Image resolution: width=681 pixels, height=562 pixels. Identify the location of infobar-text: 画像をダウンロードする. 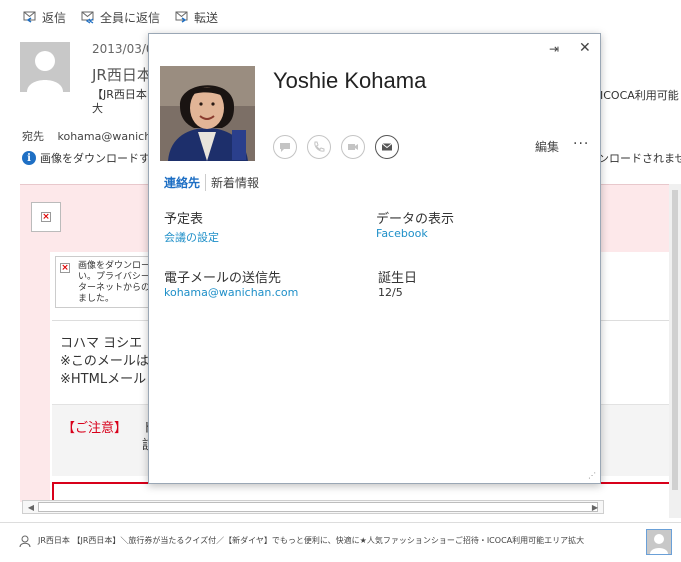
(100, 158).